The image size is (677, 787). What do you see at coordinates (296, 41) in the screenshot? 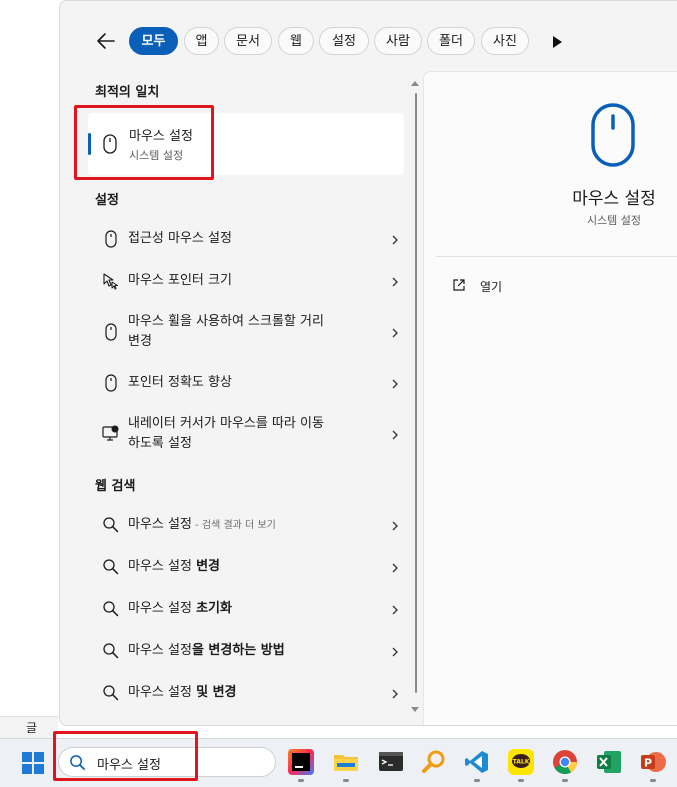
I see `filter-chip-web: 웹` at bounding box center [296, 41].